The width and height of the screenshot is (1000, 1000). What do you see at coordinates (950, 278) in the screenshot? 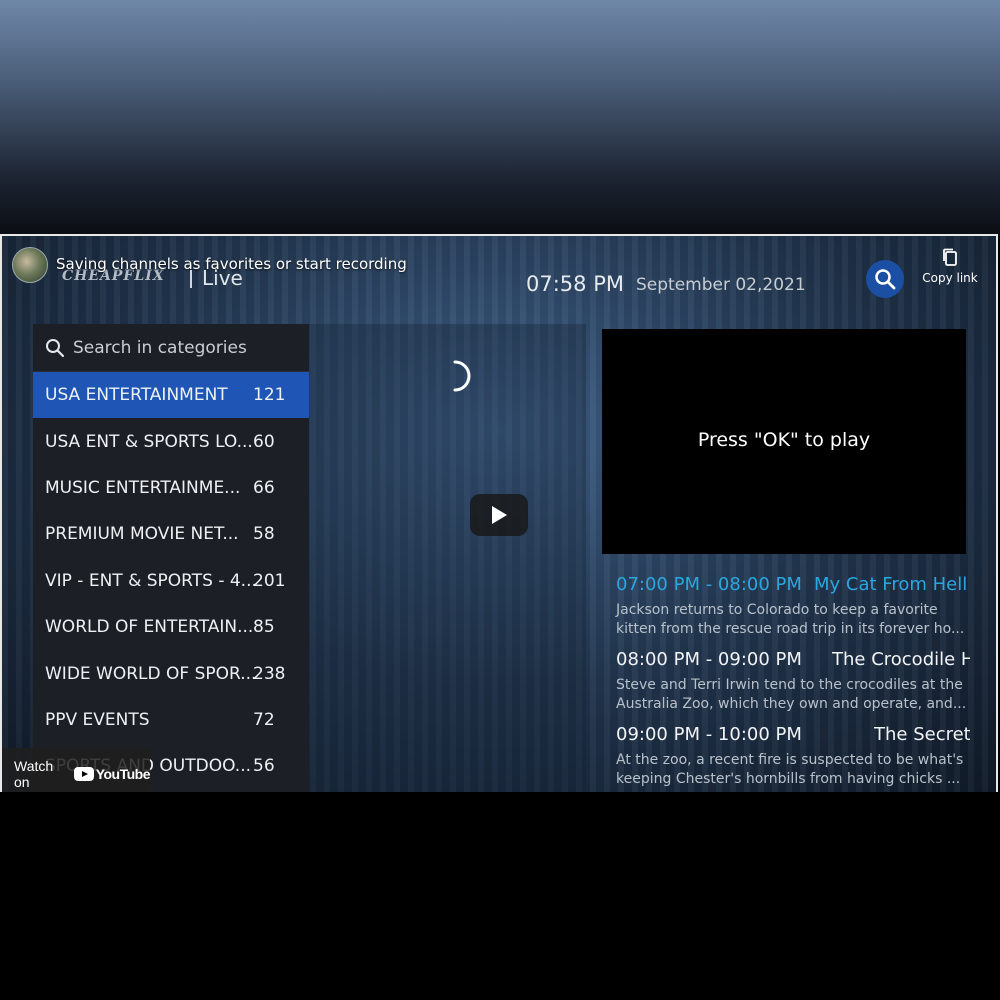
I see `copy-link-label: Copy link` at bounding box center [950, 278].